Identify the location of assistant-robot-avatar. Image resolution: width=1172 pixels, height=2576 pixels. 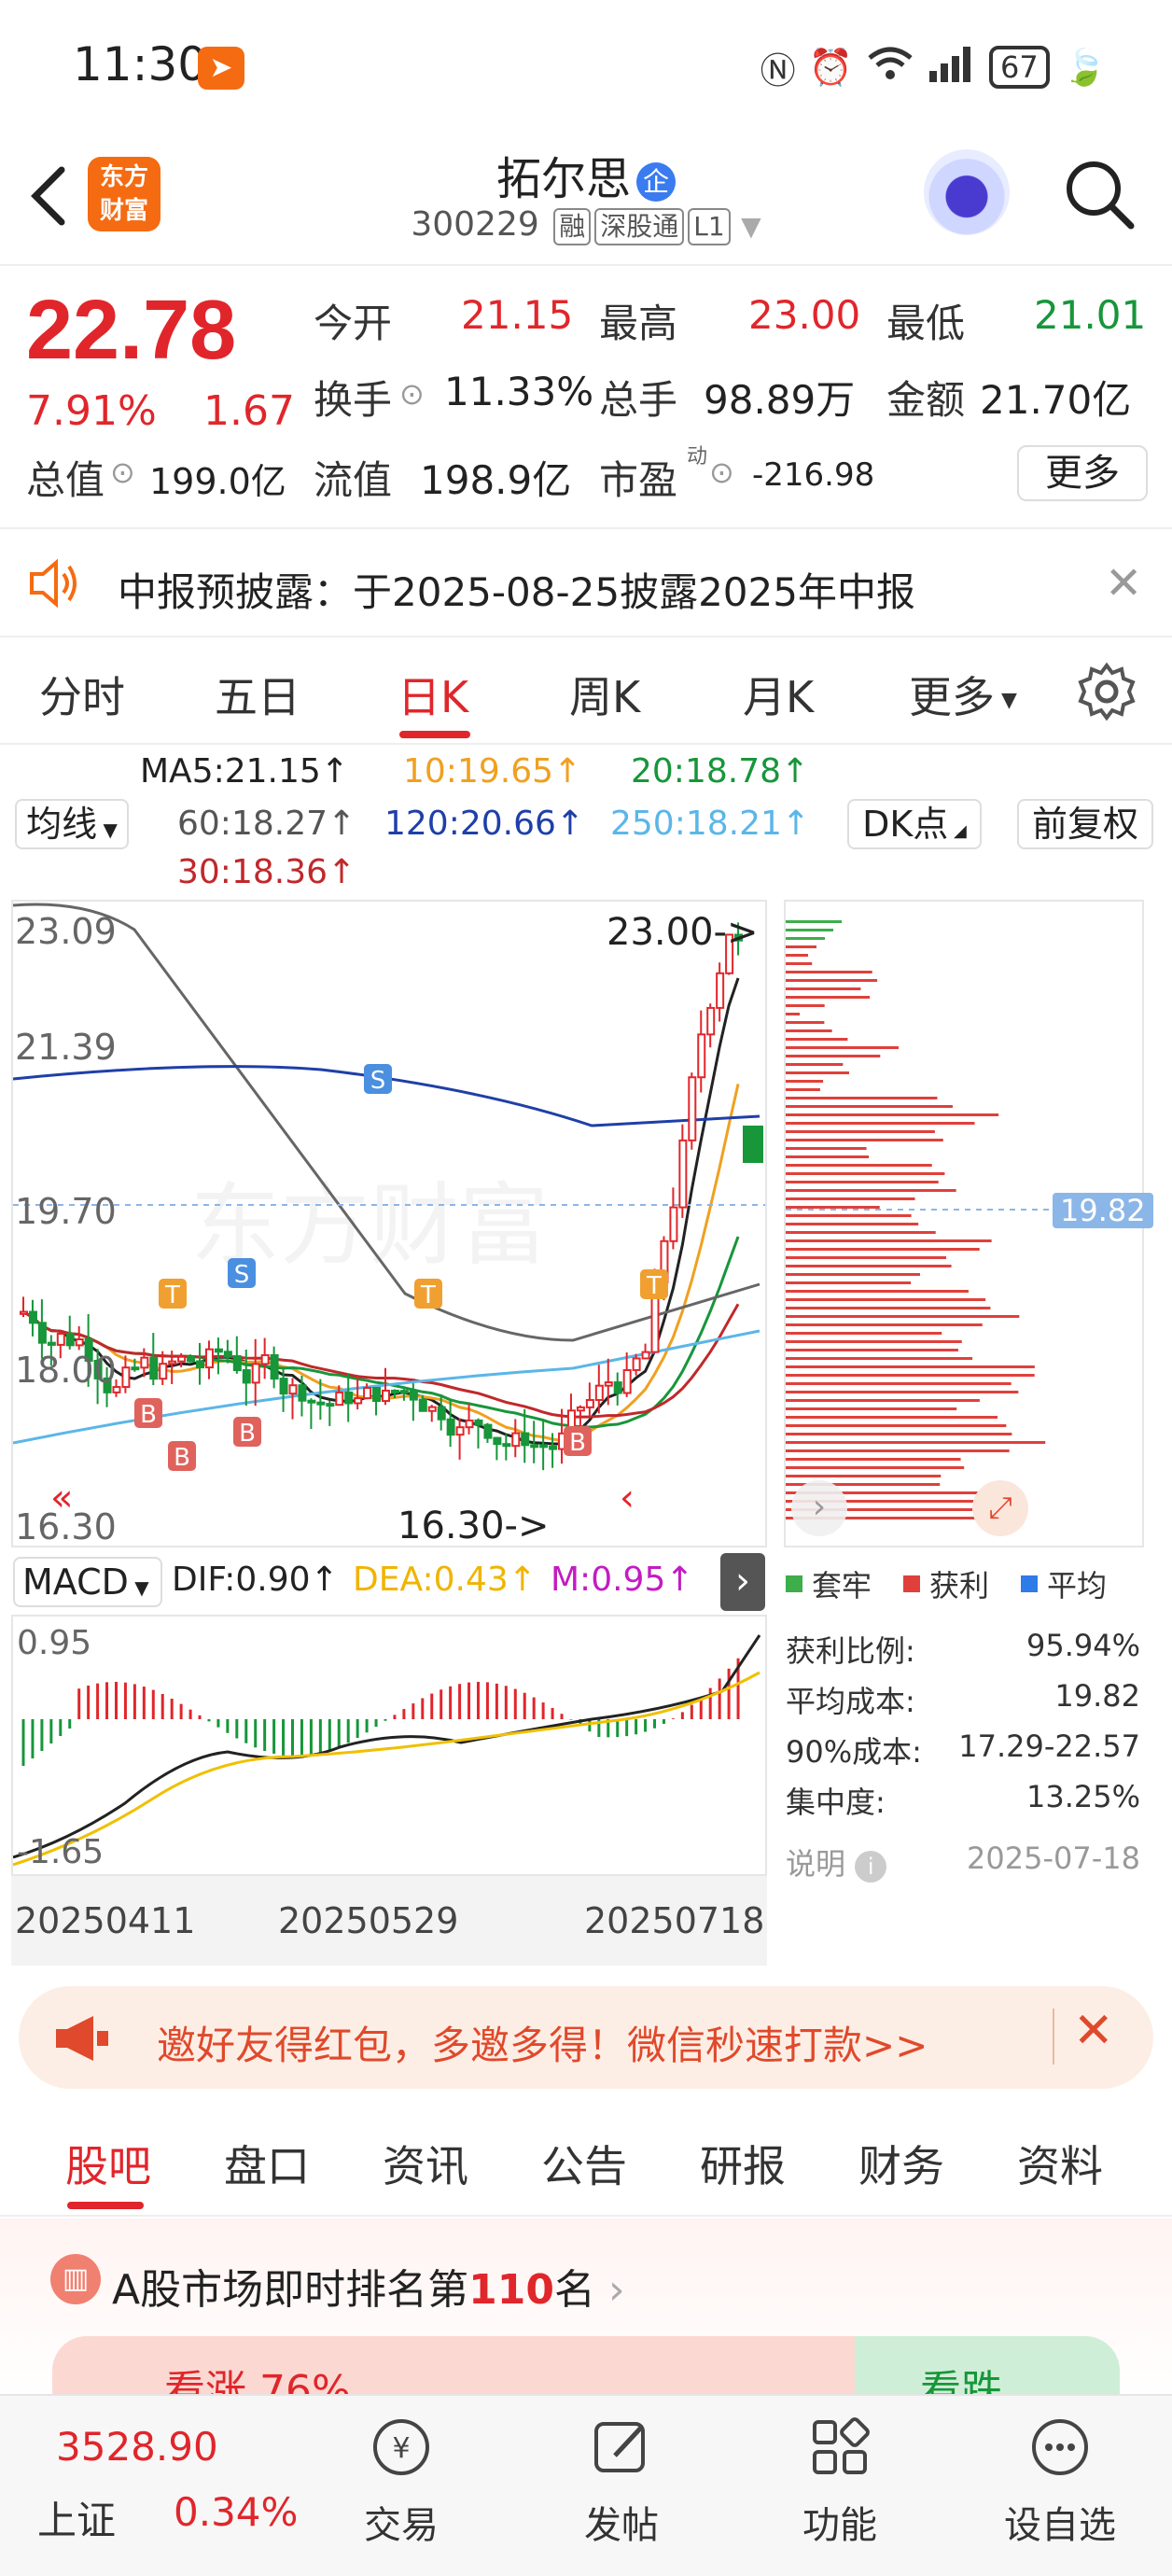
(967, 192).